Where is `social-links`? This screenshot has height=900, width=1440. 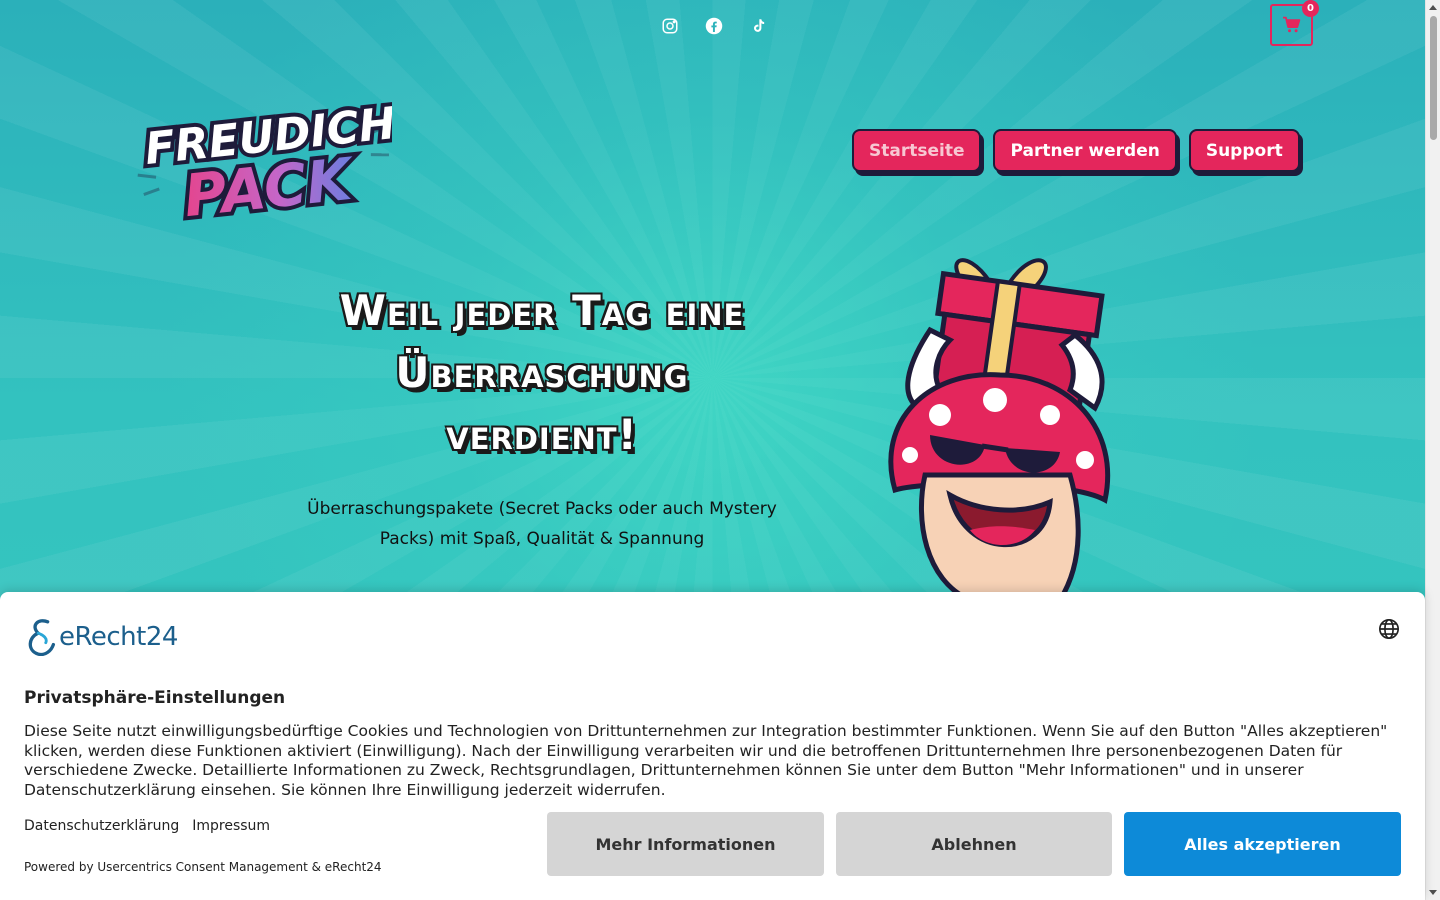
social-links is located at coordinates (714, 26).